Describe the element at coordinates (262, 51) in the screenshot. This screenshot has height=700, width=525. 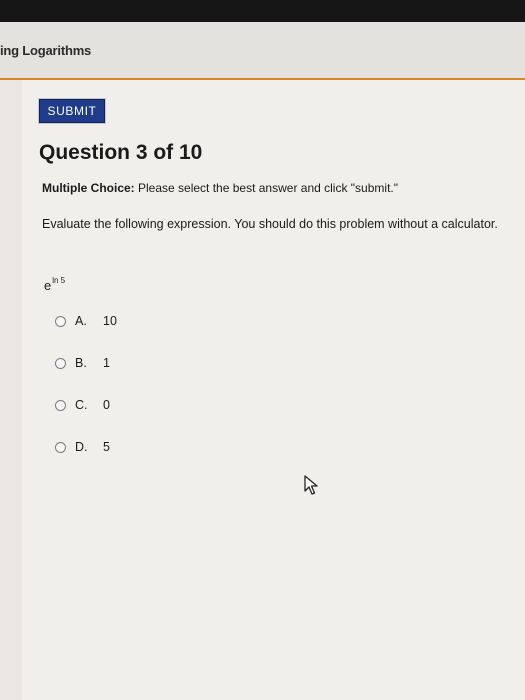
I see `header-strip: ing Logarithms` at that location.